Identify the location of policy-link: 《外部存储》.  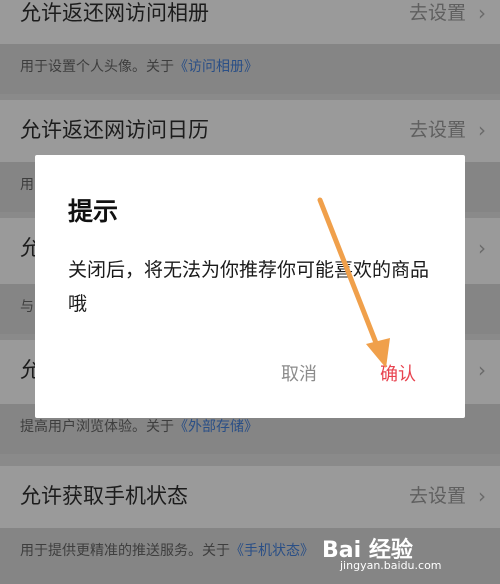
(216, 427).